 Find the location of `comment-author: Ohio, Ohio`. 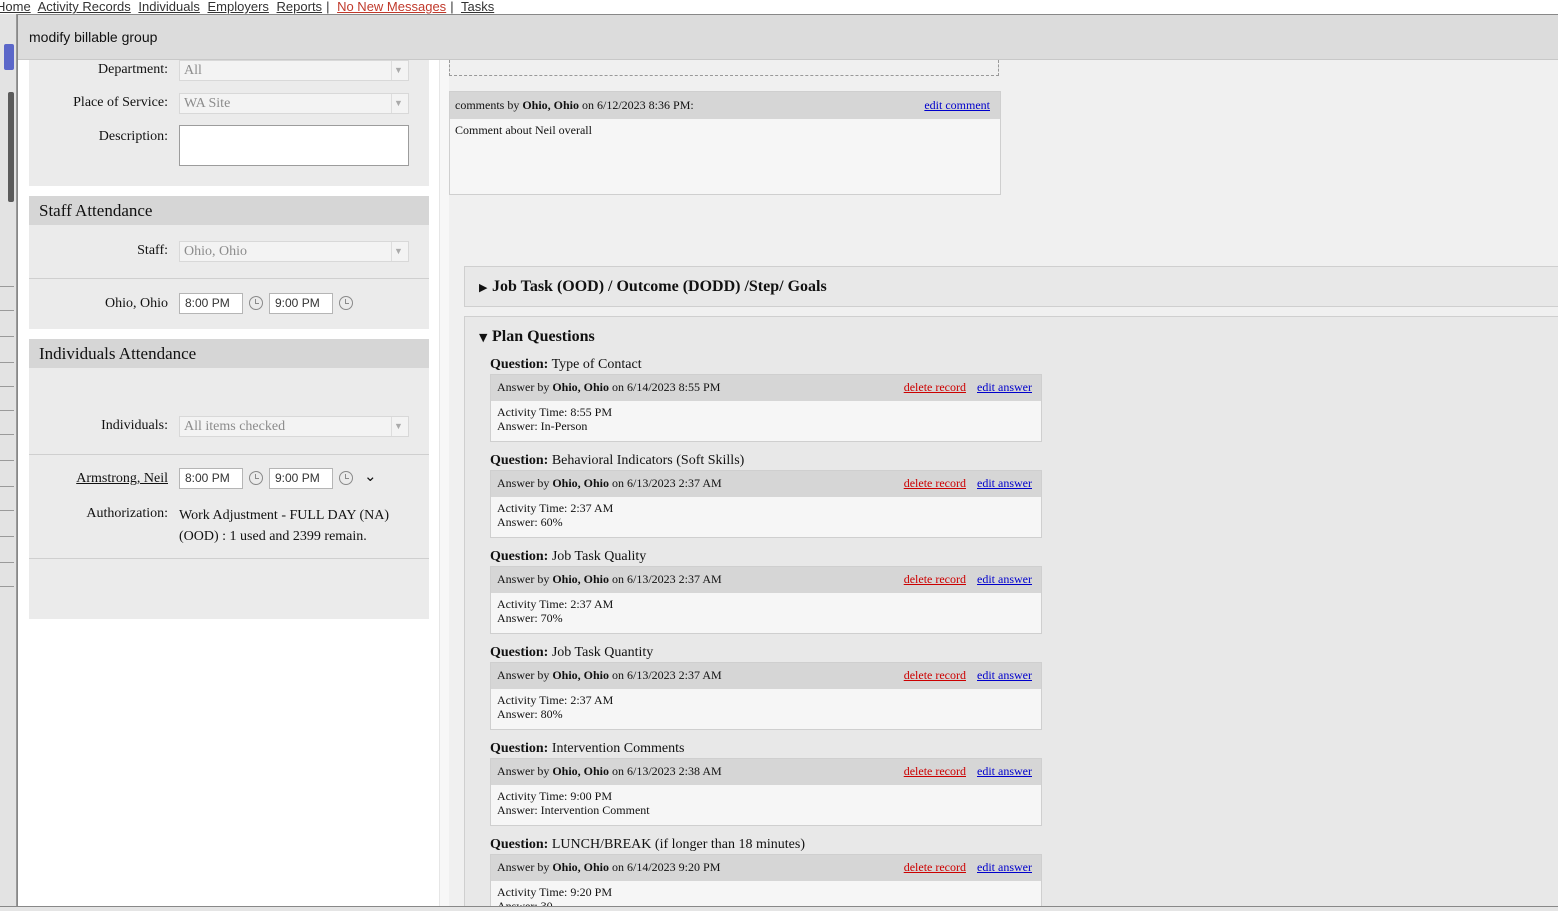

comment-author: Ohio, Ohio is located at coordinates (551, 105).